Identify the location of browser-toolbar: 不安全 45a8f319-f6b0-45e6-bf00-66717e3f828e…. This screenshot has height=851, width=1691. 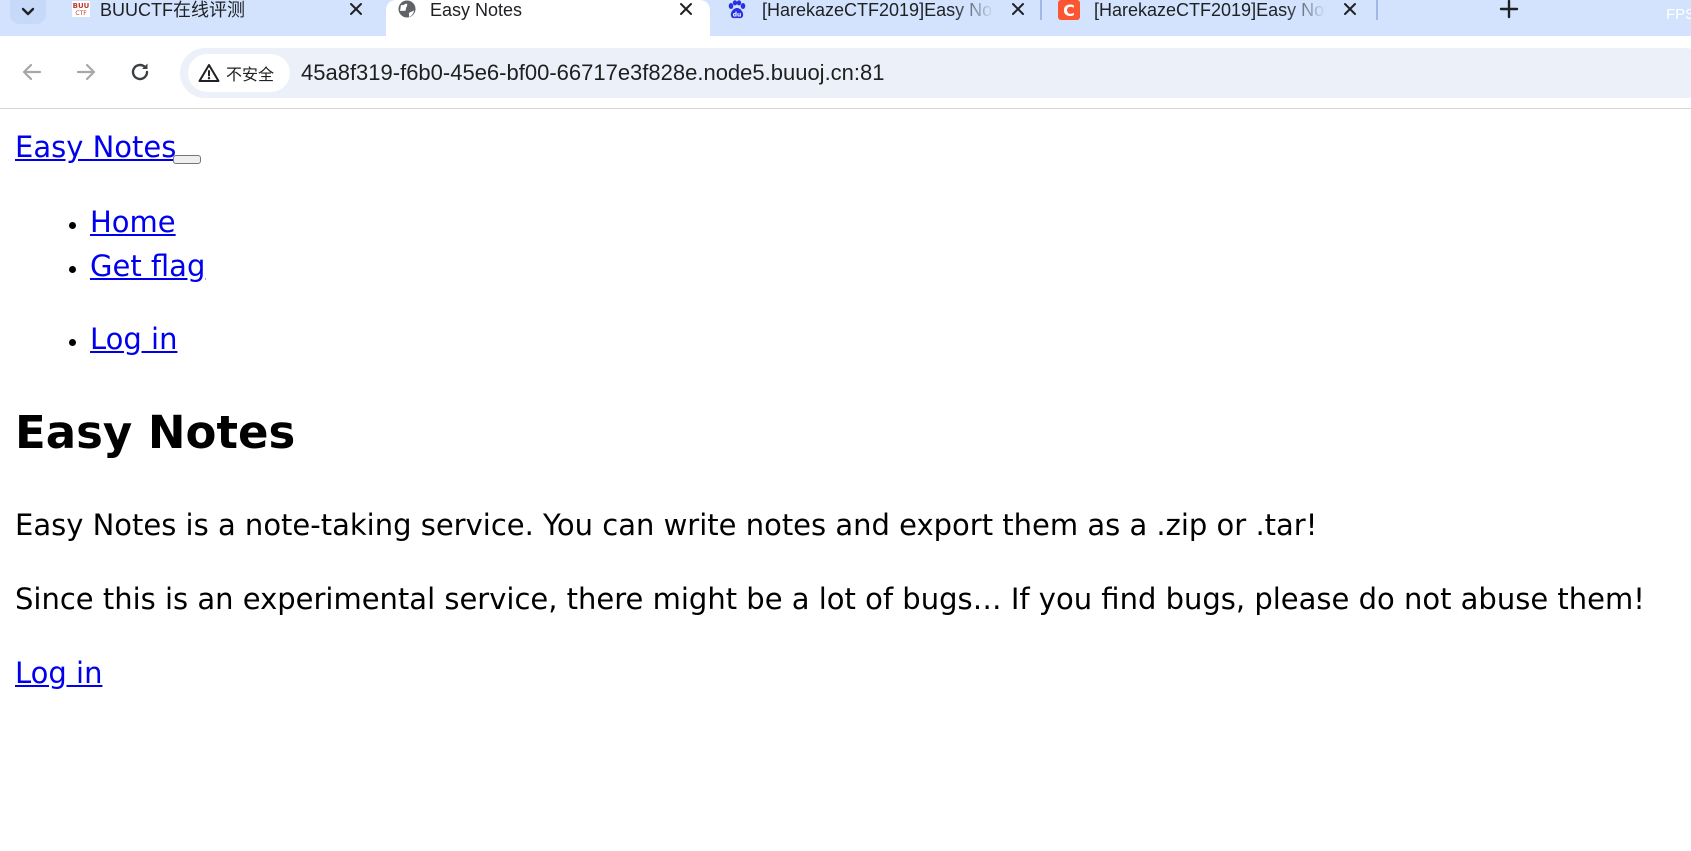
(845, 72).